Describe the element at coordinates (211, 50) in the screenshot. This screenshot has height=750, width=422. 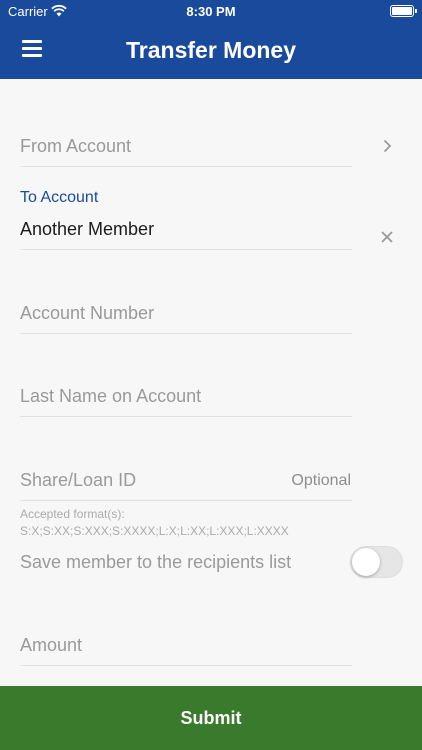
I see `page-title: Transfer Money` at that location.